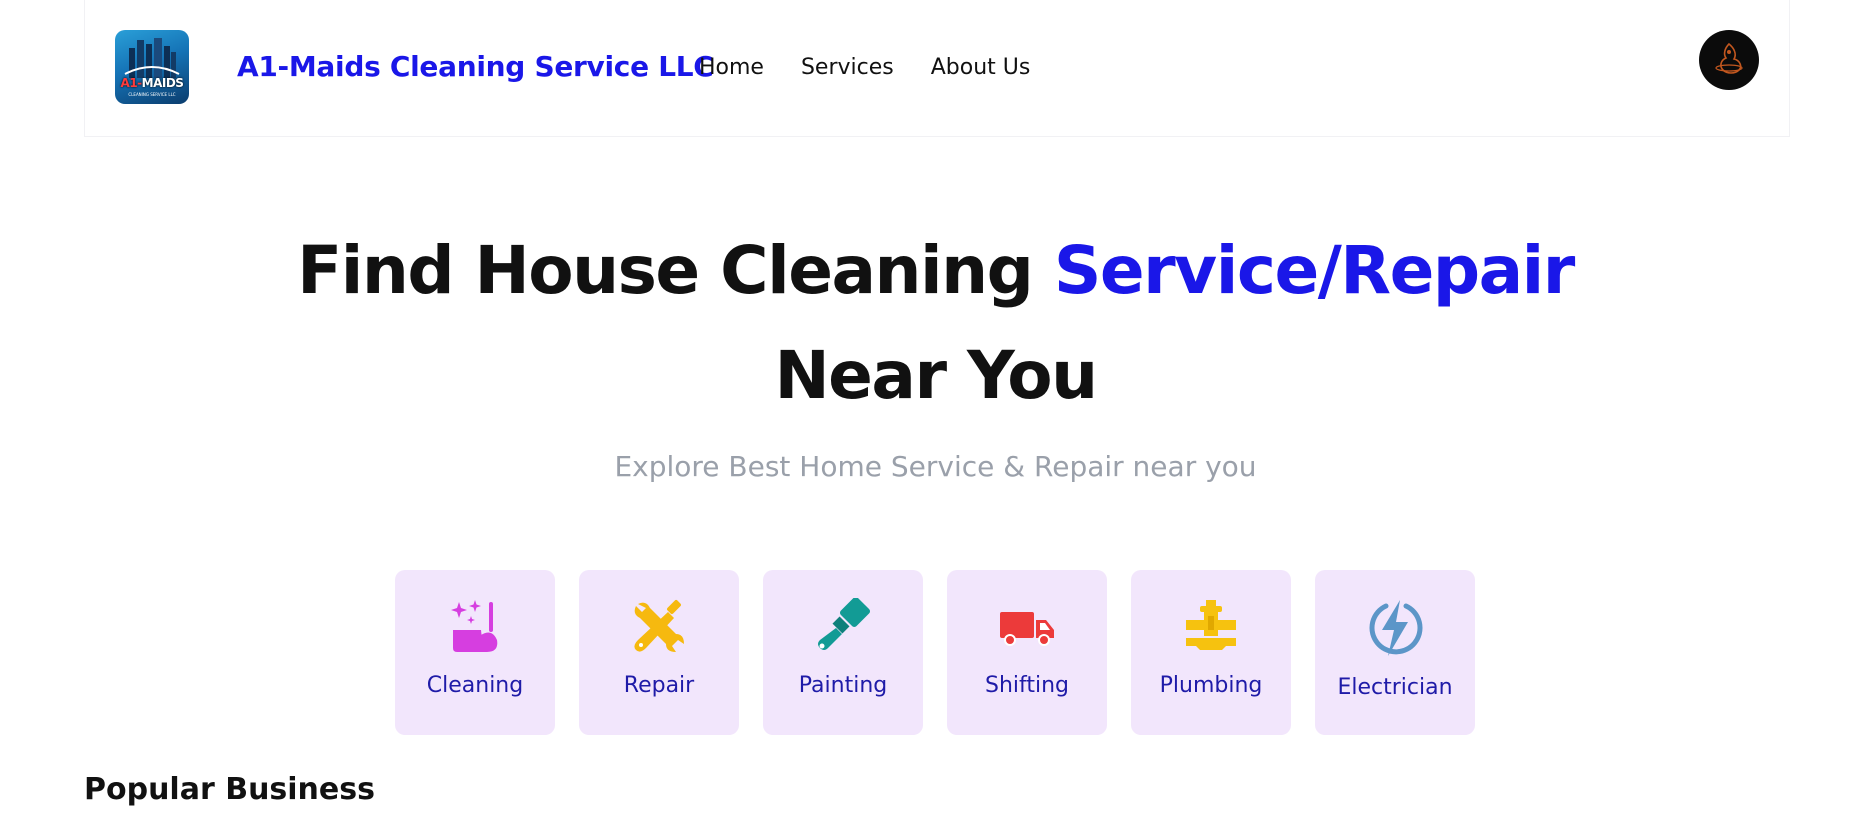  I want to click on category-shifting: Shifting, so click(1027, 652).